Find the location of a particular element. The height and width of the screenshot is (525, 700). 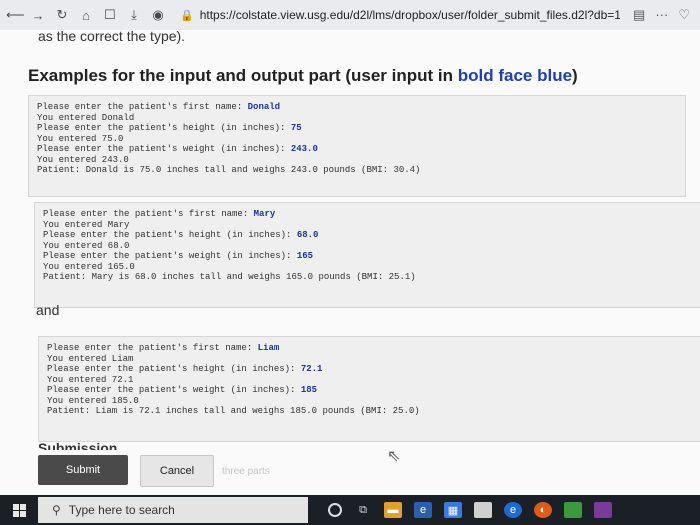

faded-text: three parts is located at coordinates (246, 471).